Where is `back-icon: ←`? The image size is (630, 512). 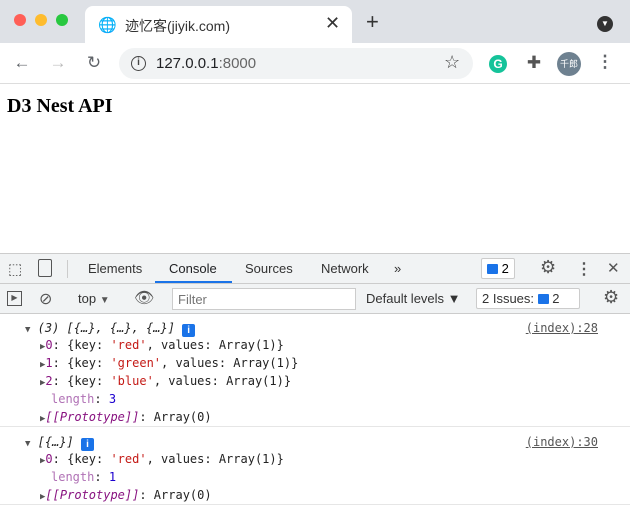 back-icon: ← is located at coordinates (22, 63).